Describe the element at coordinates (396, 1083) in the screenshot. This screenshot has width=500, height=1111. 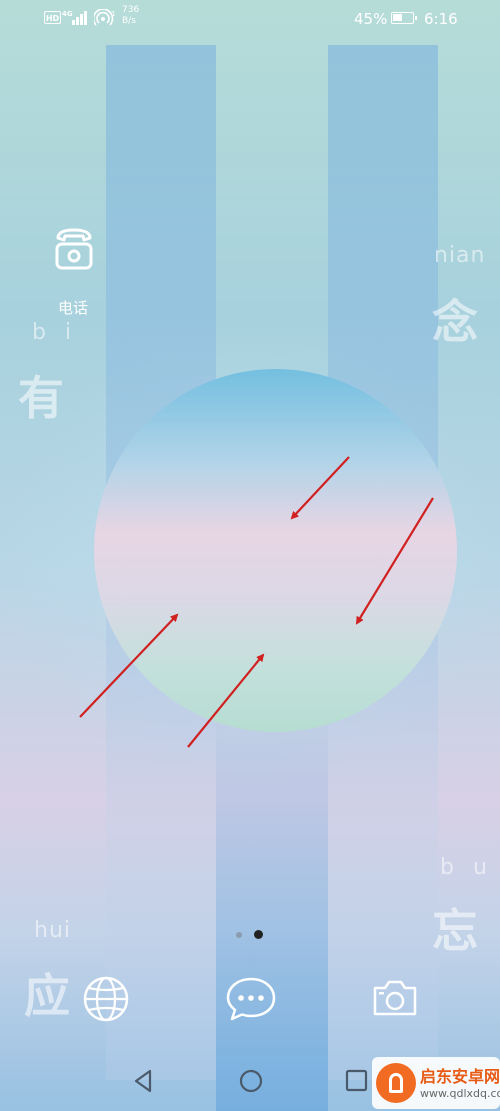
I see `watermark-logo-icon` at that location.